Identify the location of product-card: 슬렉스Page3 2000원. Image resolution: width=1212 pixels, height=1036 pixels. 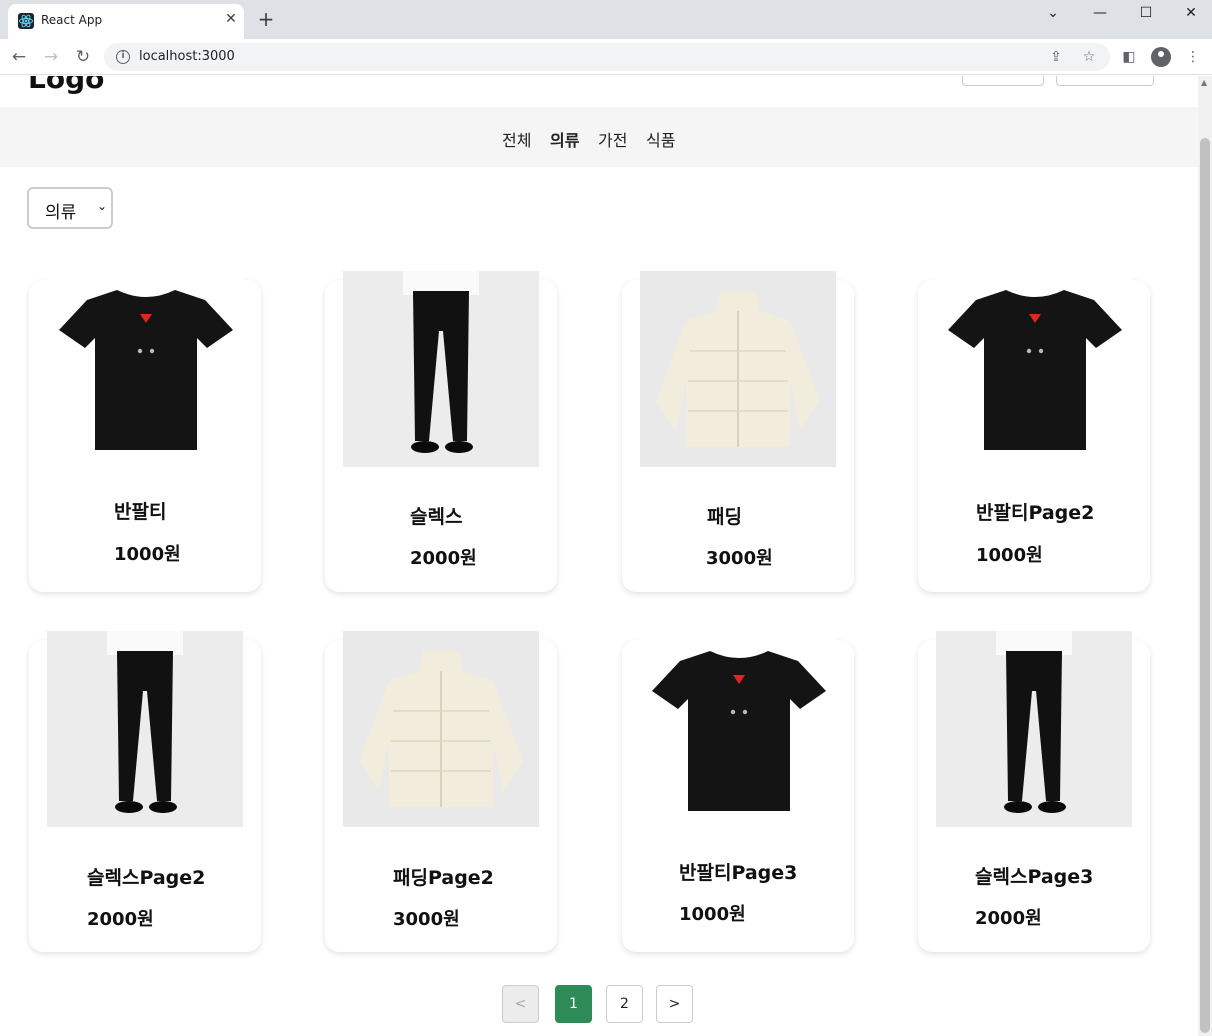
(1034, 791).